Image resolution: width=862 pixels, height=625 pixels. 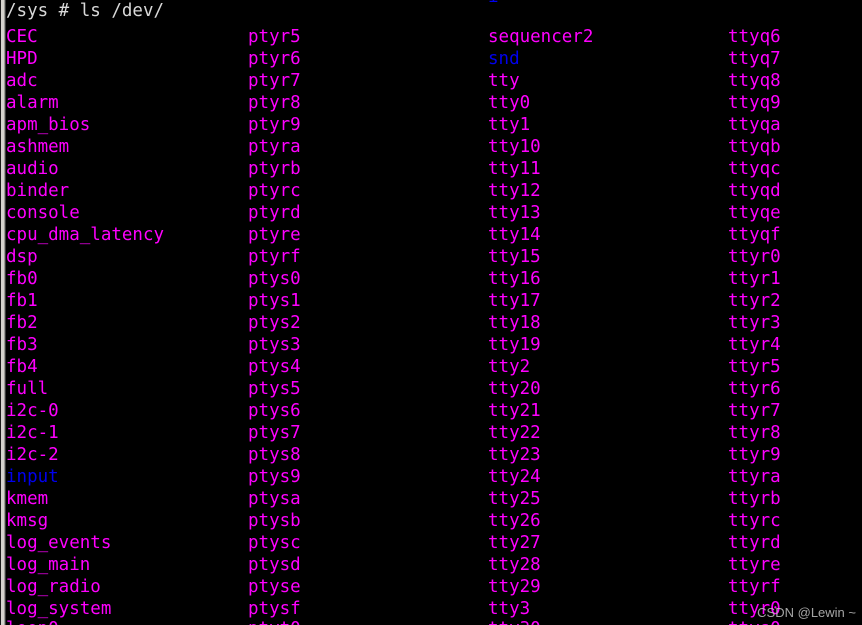 What do you see at coordinates (514, 345) in the screenshot?
I see `dev-entry: tty19` at bounding box center [514, 345].